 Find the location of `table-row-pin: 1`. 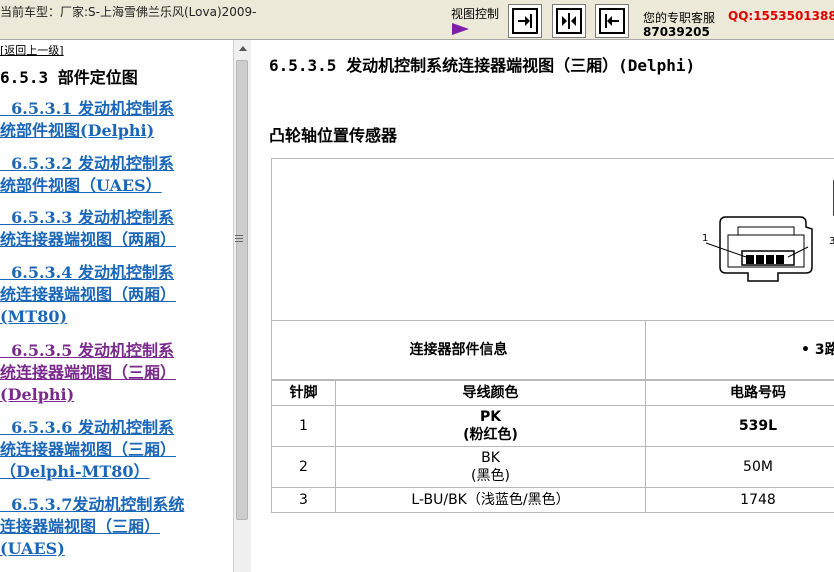

table-row-pin: 1 is located at coordinates (303, 426).